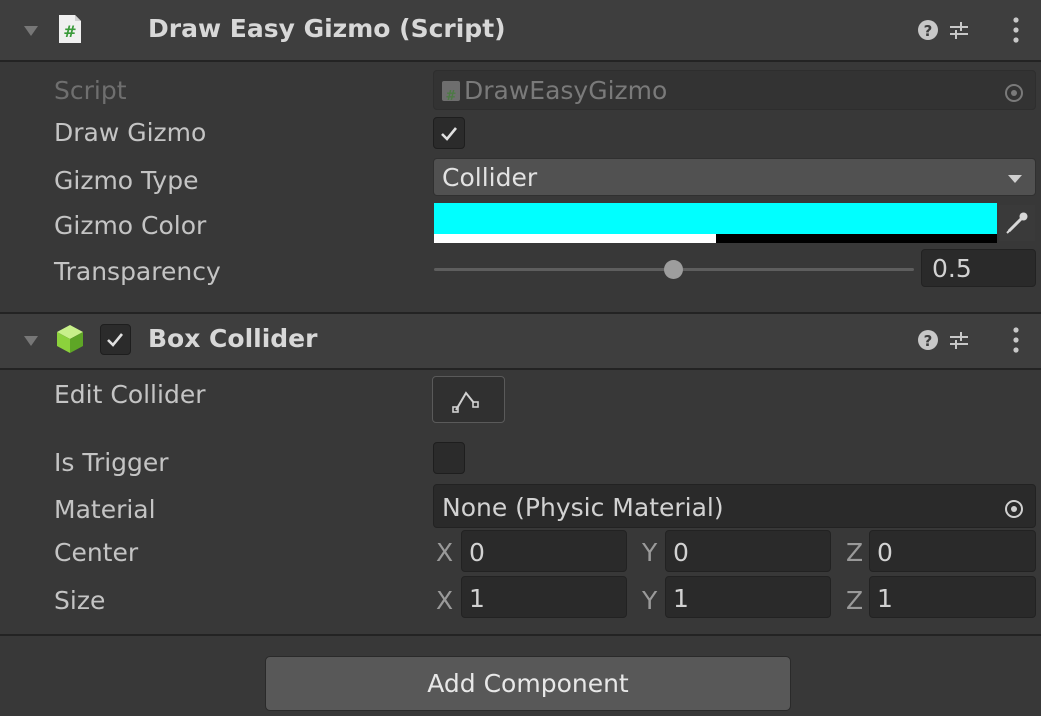  Describe the element at coordinates (449, 458) in the screenshot. I see `is-trigger-checkbox` at that location.